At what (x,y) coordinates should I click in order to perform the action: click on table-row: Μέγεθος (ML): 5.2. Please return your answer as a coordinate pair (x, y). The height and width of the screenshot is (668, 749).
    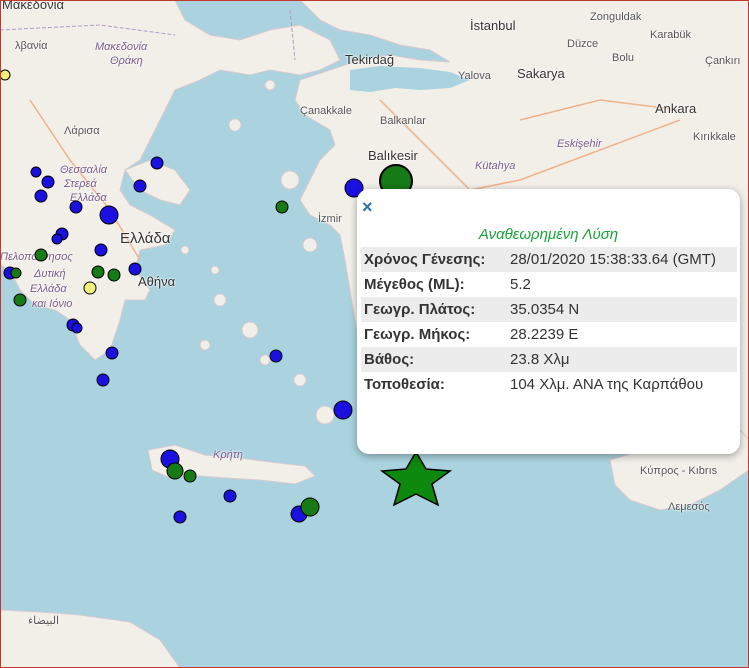
    Looking at the image, I should click on (549, 284).